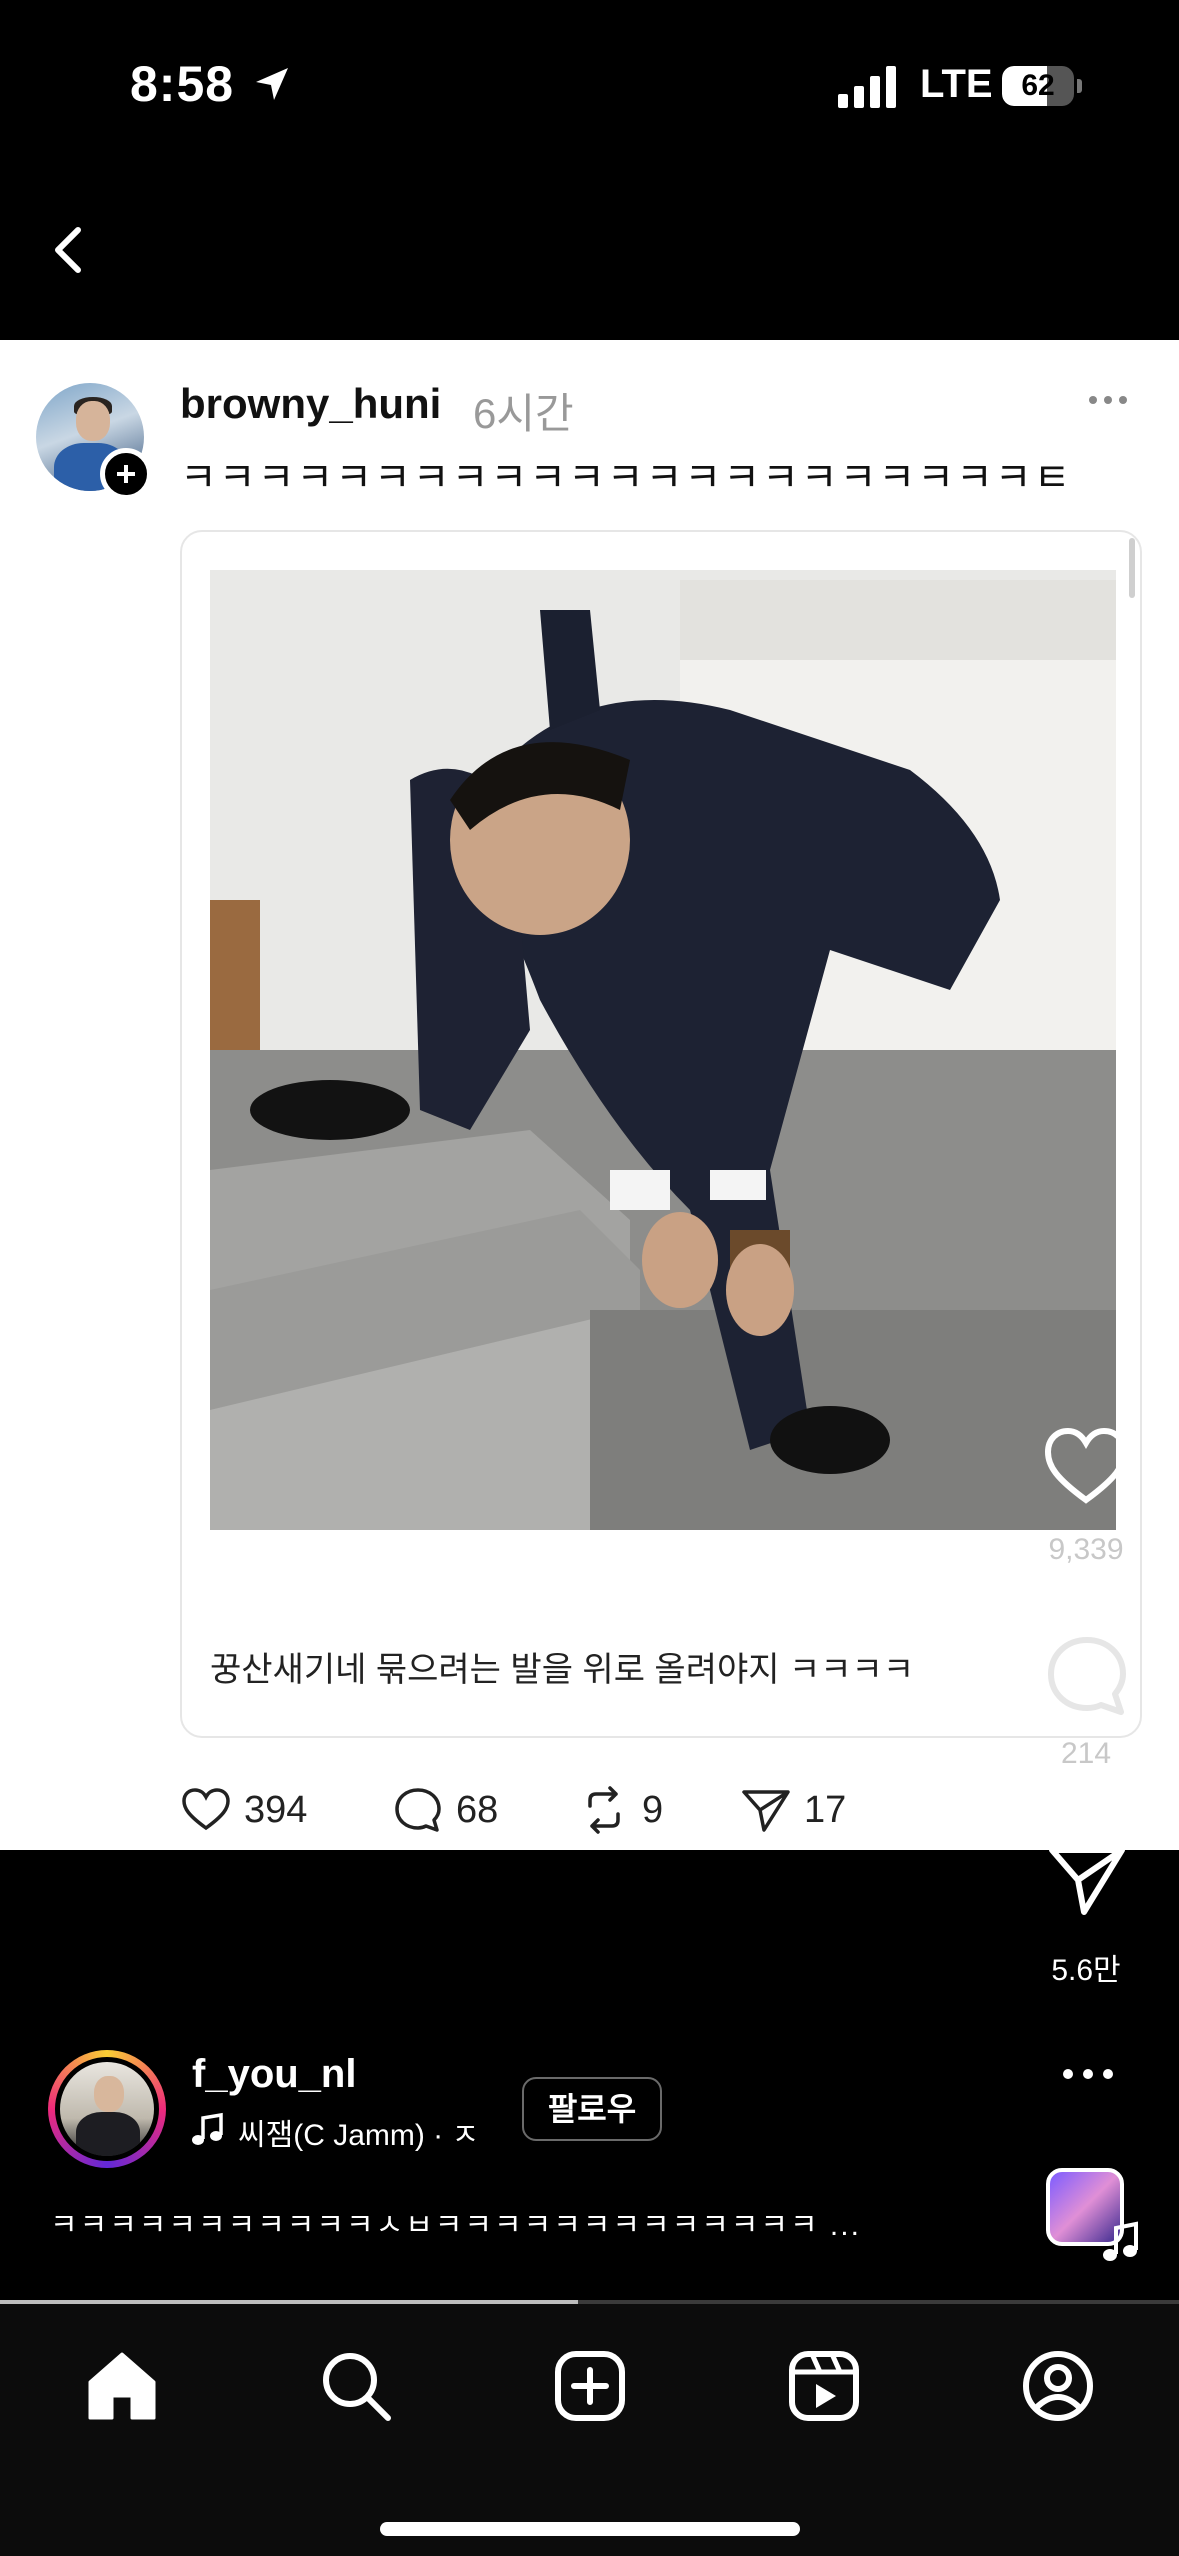  What do you see at coordinates (207, 2128) in the screenshot?
I see `music-icon` at bounding box center [207, 2128].